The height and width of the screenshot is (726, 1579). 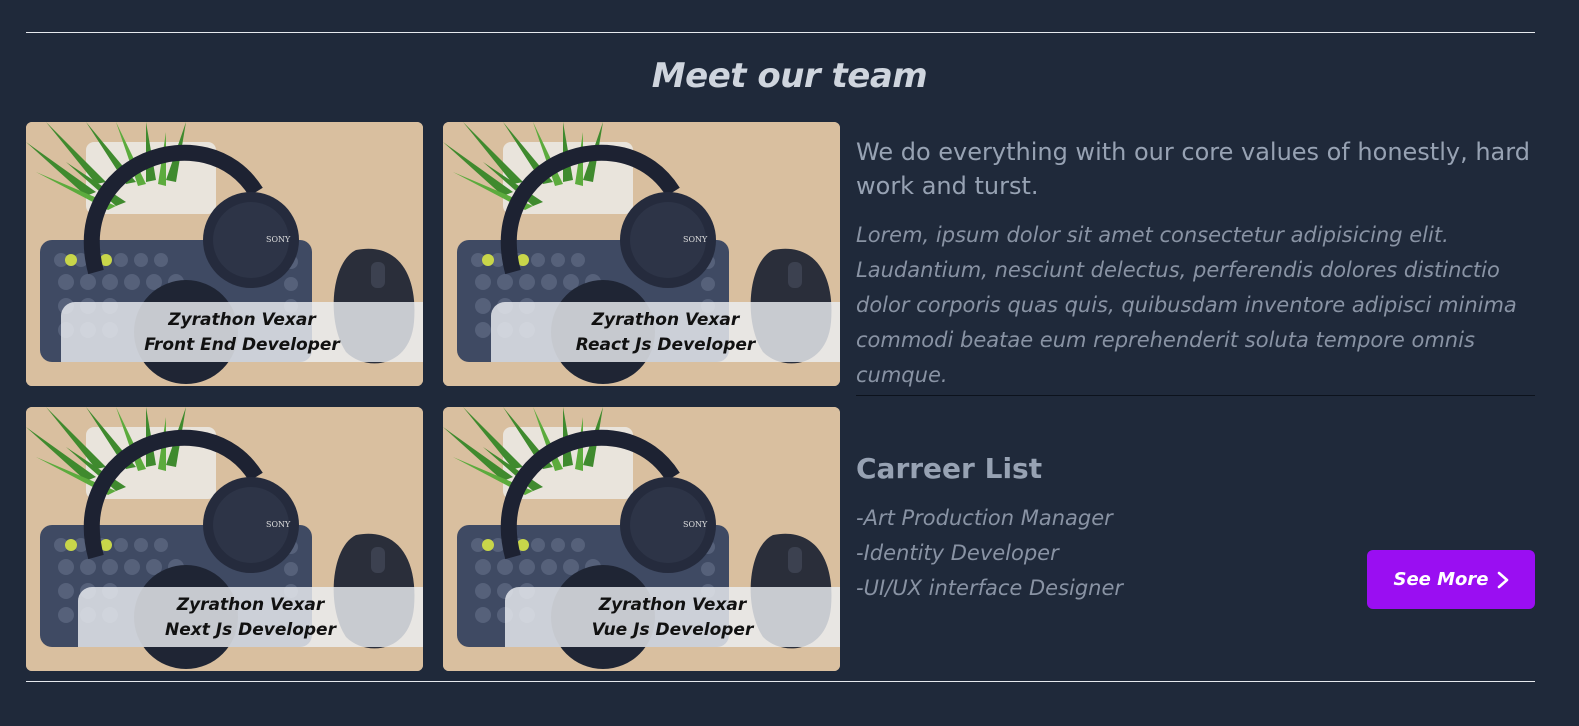 I want to click on bottom-divider, so click(x=780, y=681).